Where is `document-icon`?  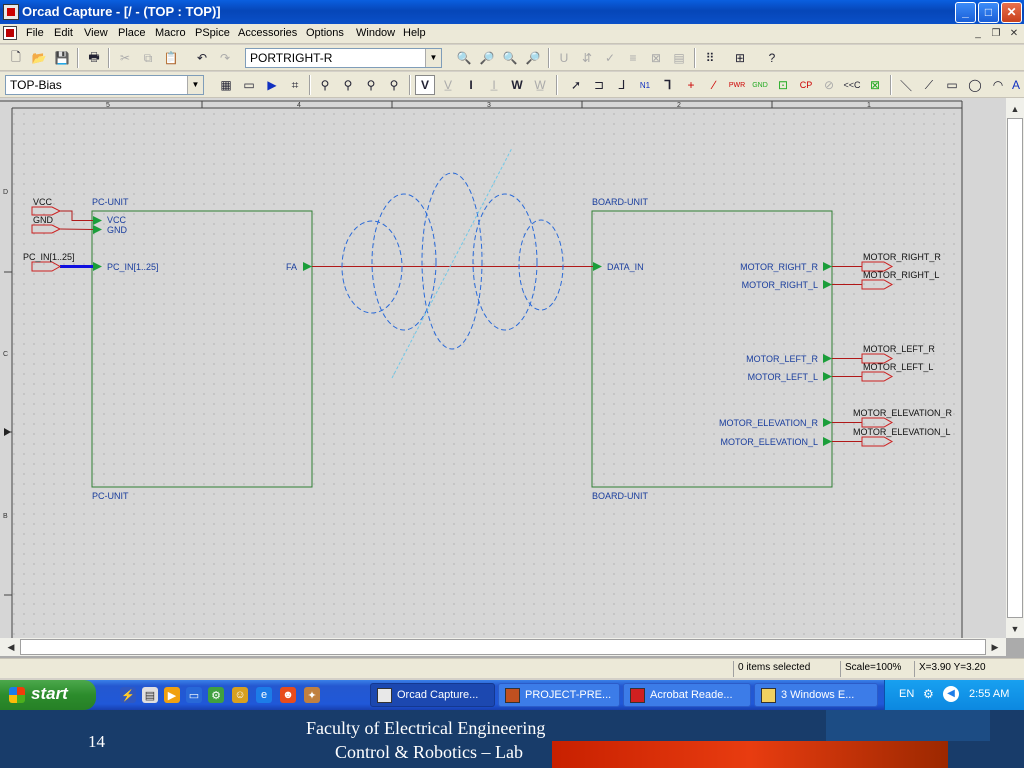
document-icon is located at coordinates (10, 33).